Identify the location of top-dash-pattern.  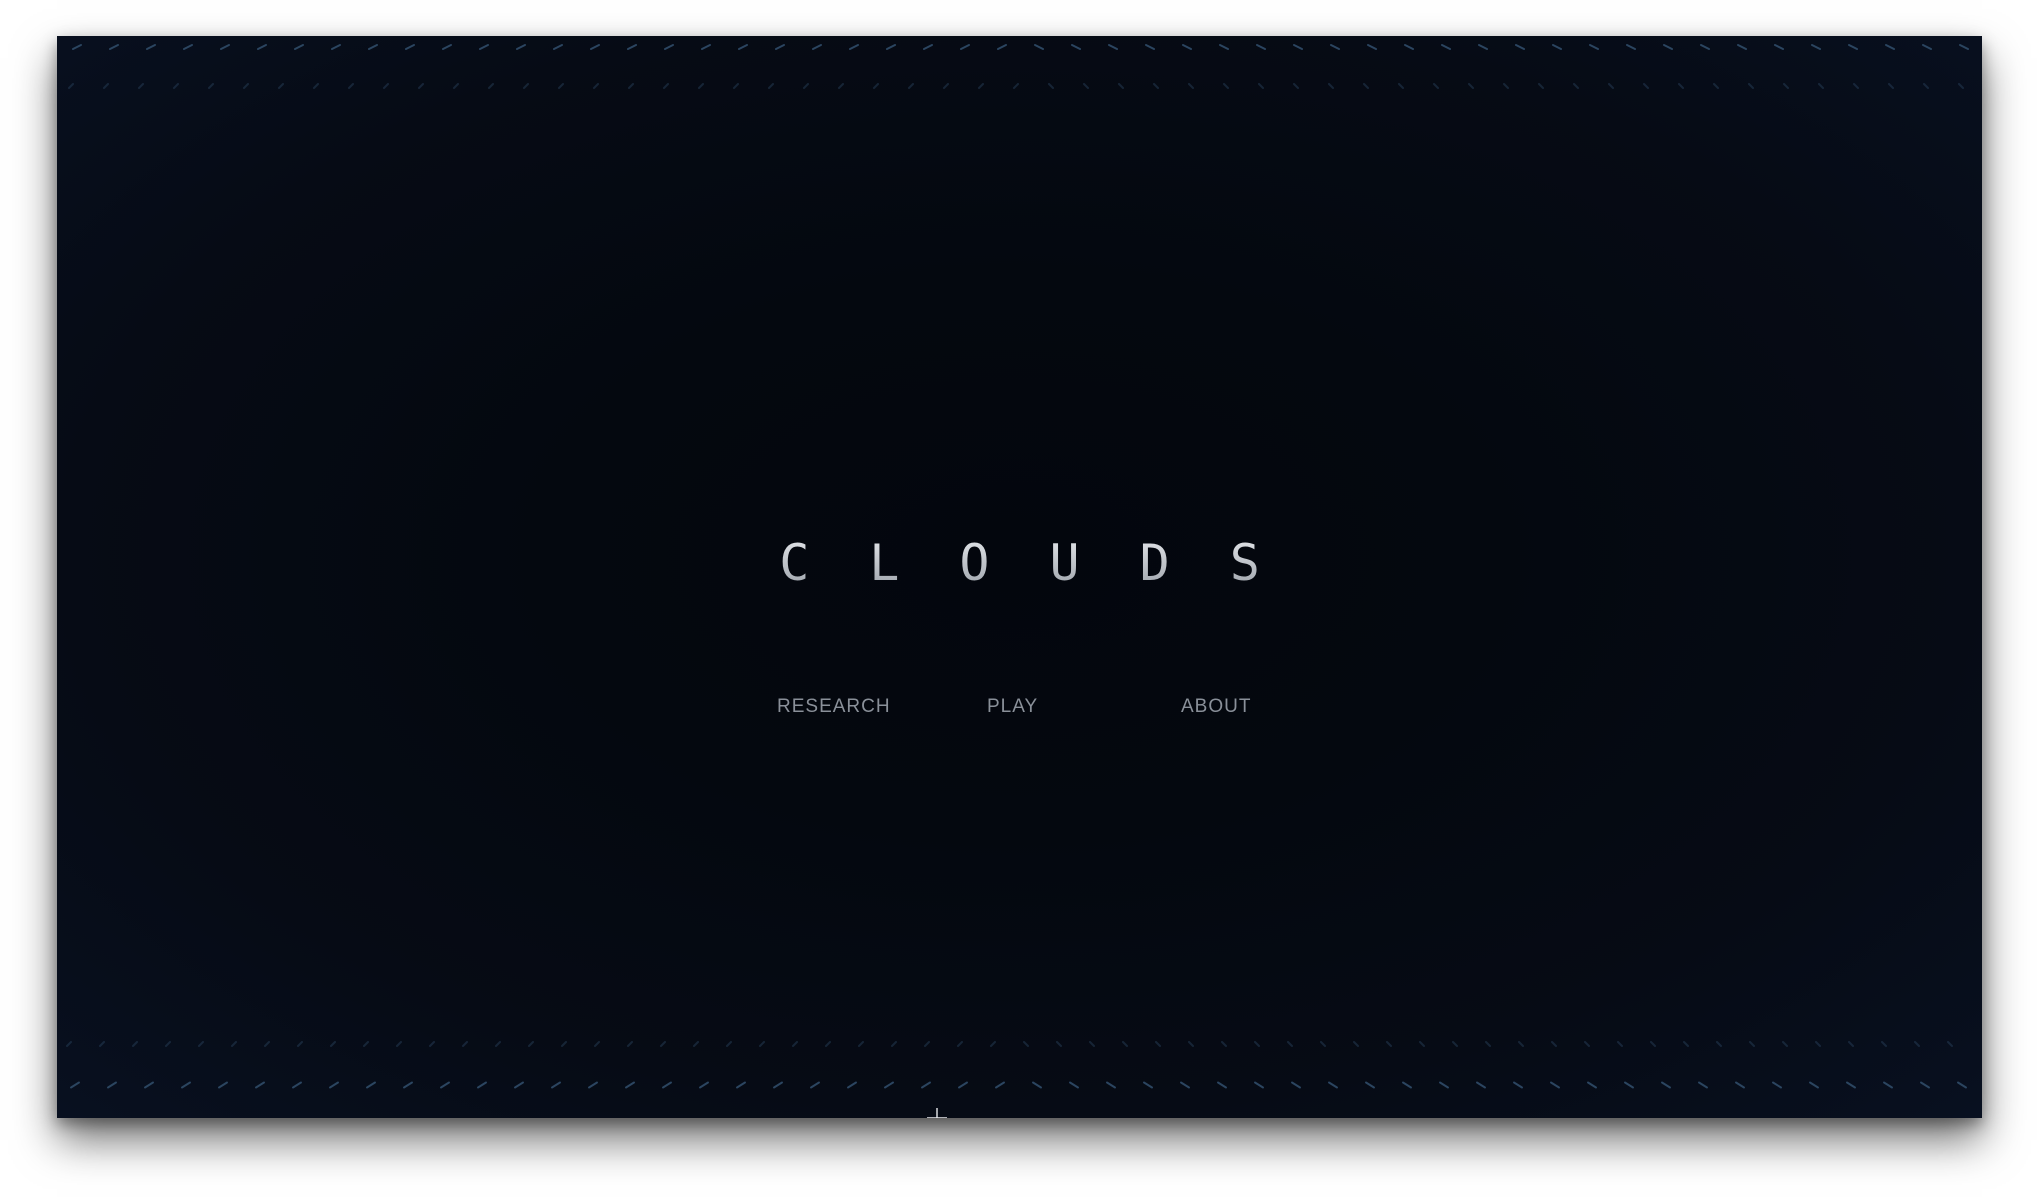
(1019, 47).